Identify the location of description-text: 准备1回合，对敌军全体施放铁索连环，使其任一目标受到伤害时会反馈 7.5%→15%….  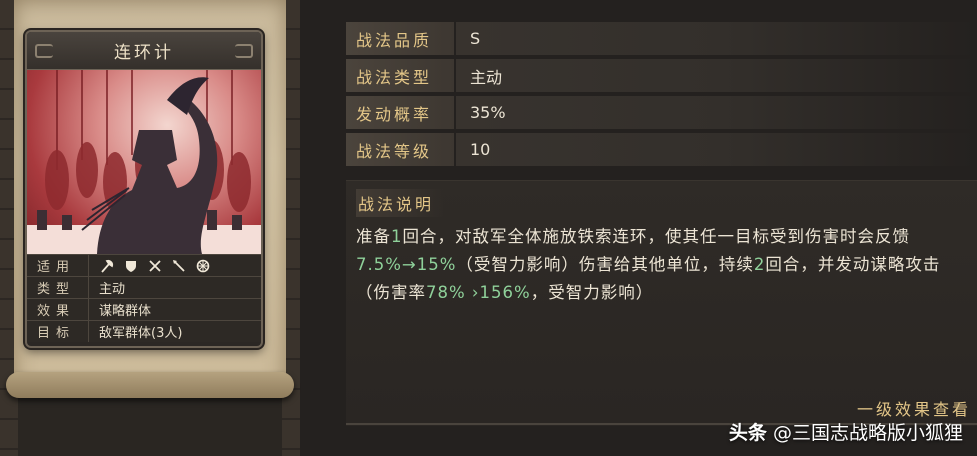
(661, 265).